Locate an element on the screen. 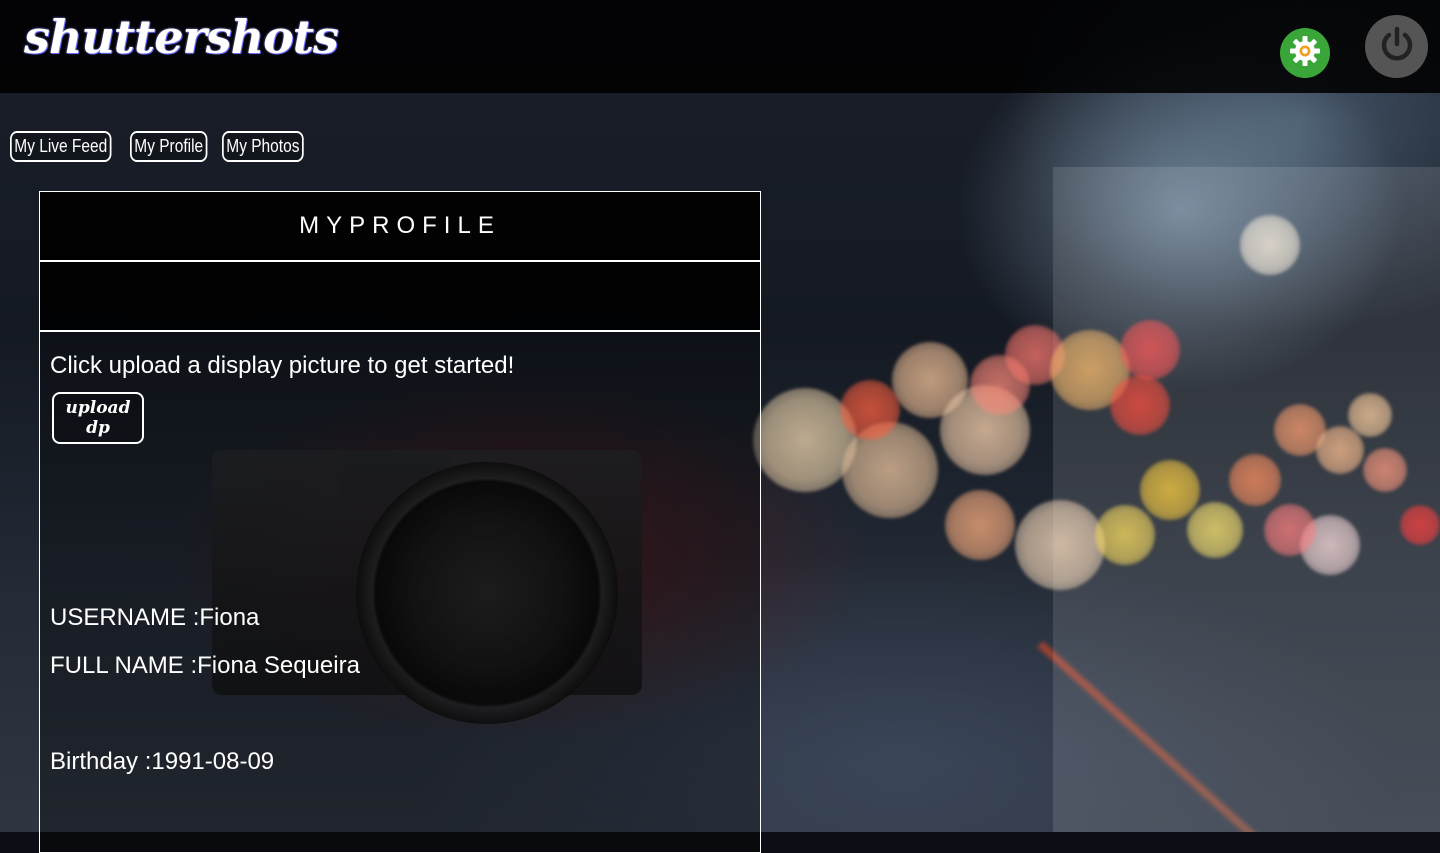 This screenshot has width=1440, height=853. gear-icon is located at coordinates (1305, 53).